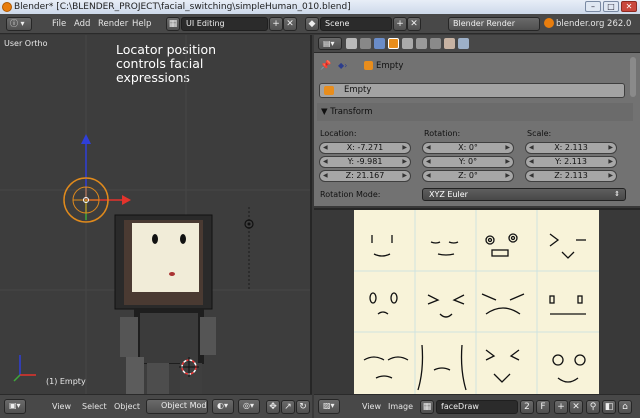 The image size is (640, 418). Describe the element at coordinates (617, 194) in the screenshot. I see `dropdown-arrows-icon: ⇕` at that location.